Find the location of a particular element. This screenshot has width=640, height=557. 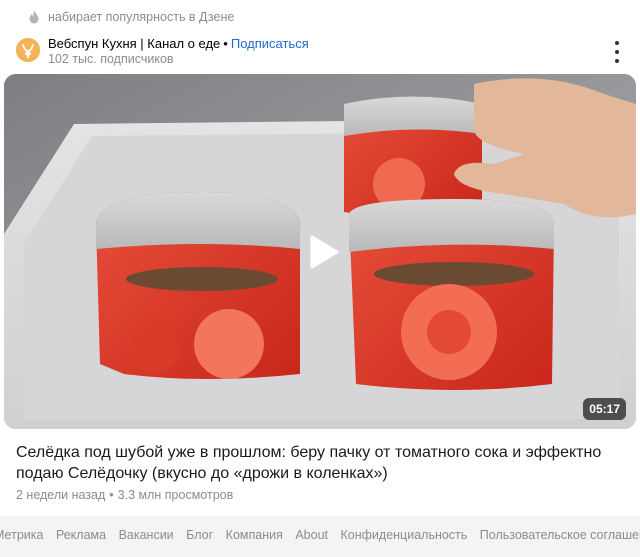

publish-age: 2 недели назад is located at coordinates (61, 495).